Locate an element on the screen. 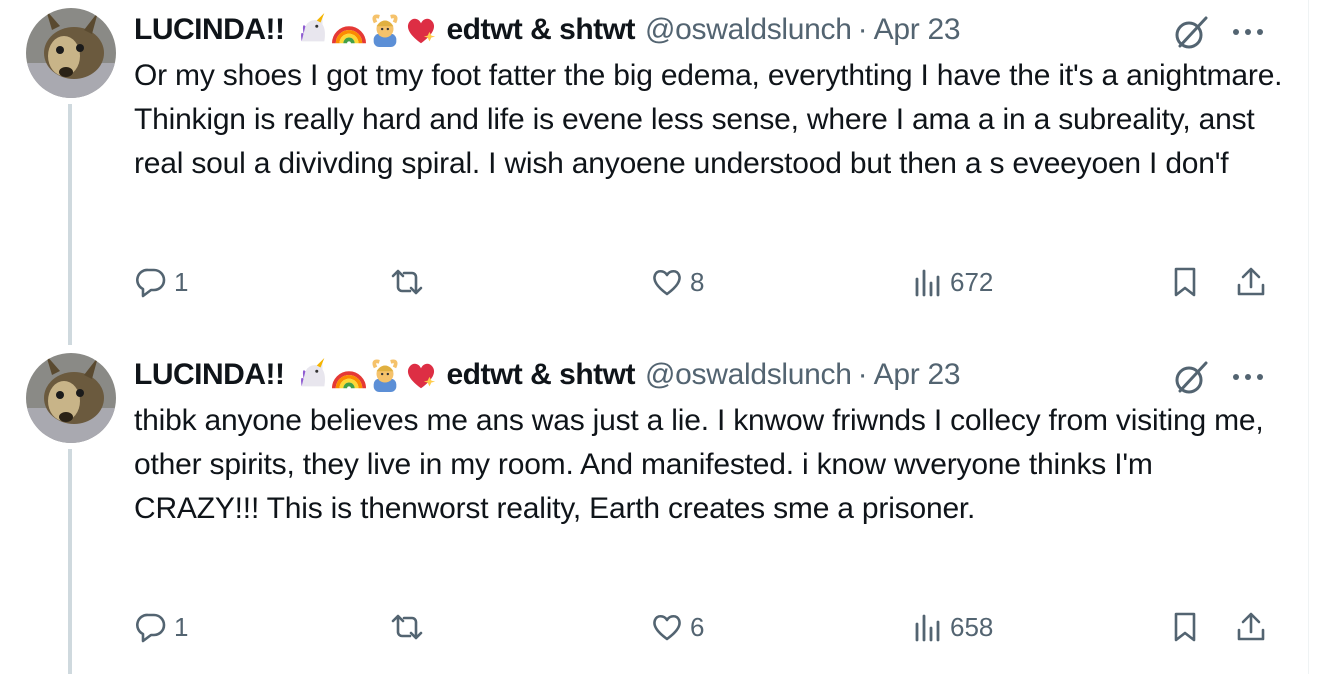 The width and height of the screenshot is (1336, 674). views-count: 658 is located at coordinates (972, 626).